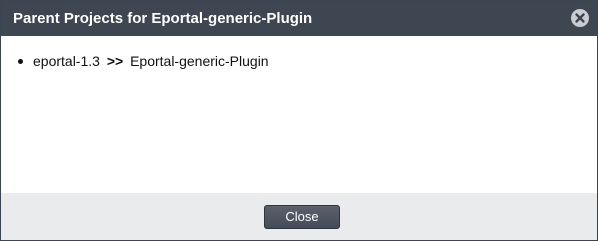 This screenshot has width=598, height=241. I want to click on parent-project-name: eportal-1.3, so click(66, 61).